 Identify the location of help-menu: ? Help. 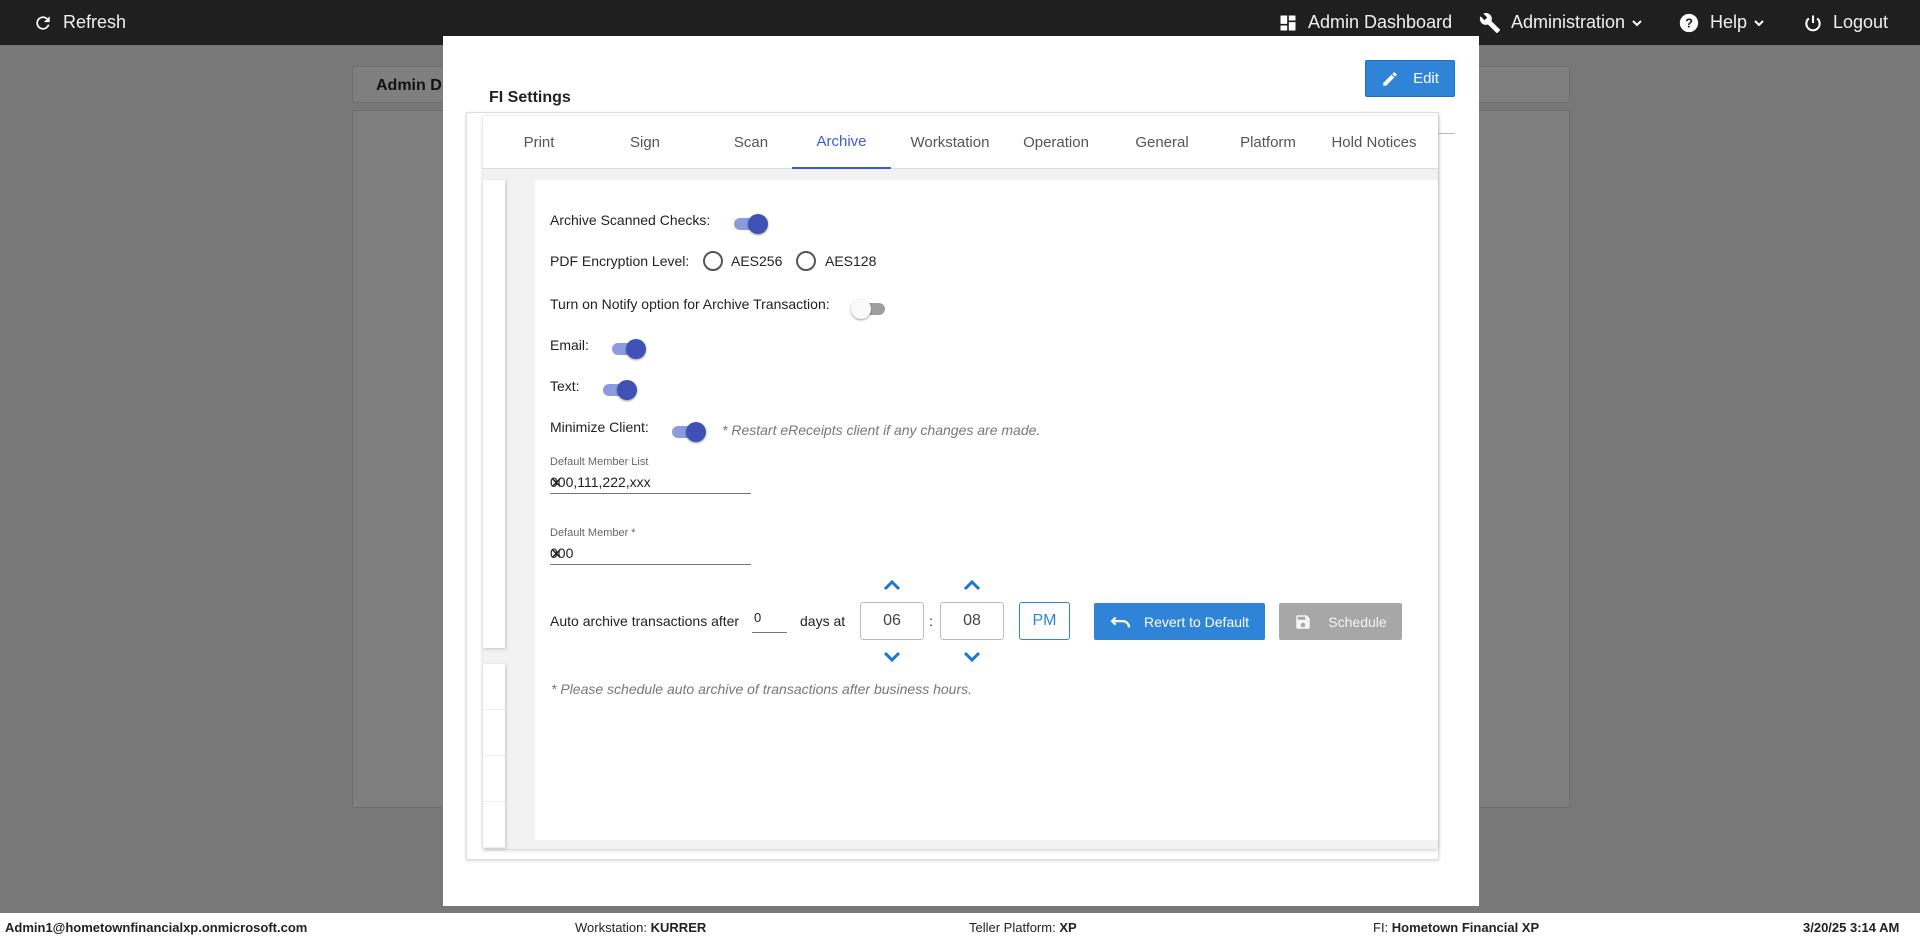
(1721, 22).